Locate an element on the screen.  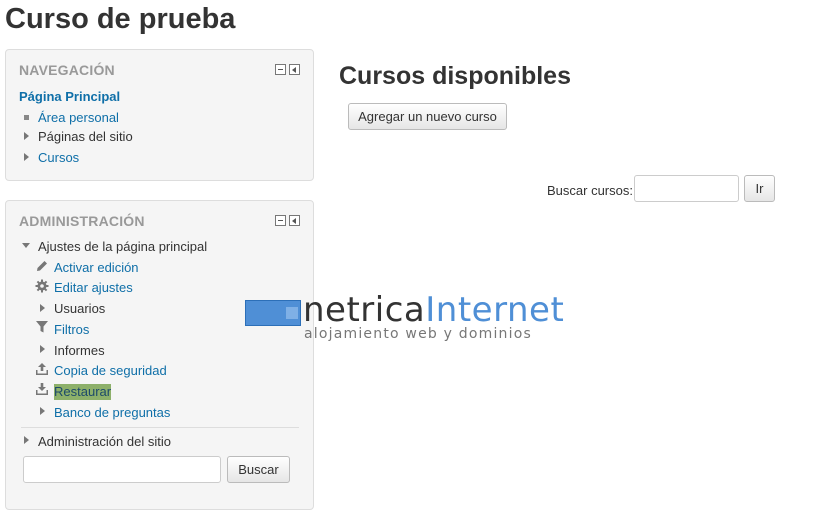
page-title: Curso de prueba is located at coordinates (120, 19).